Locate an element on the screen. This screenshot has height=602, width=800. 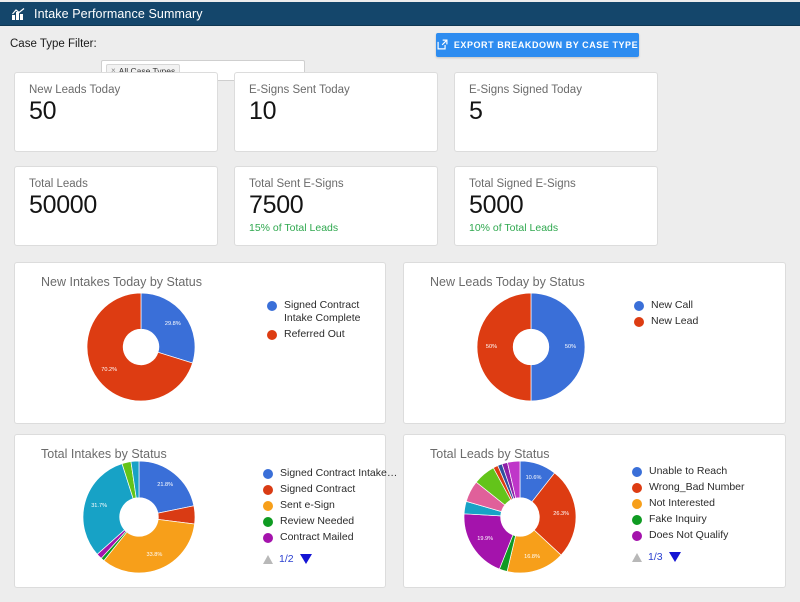
chart-icon is located at coordinates (18, 13).